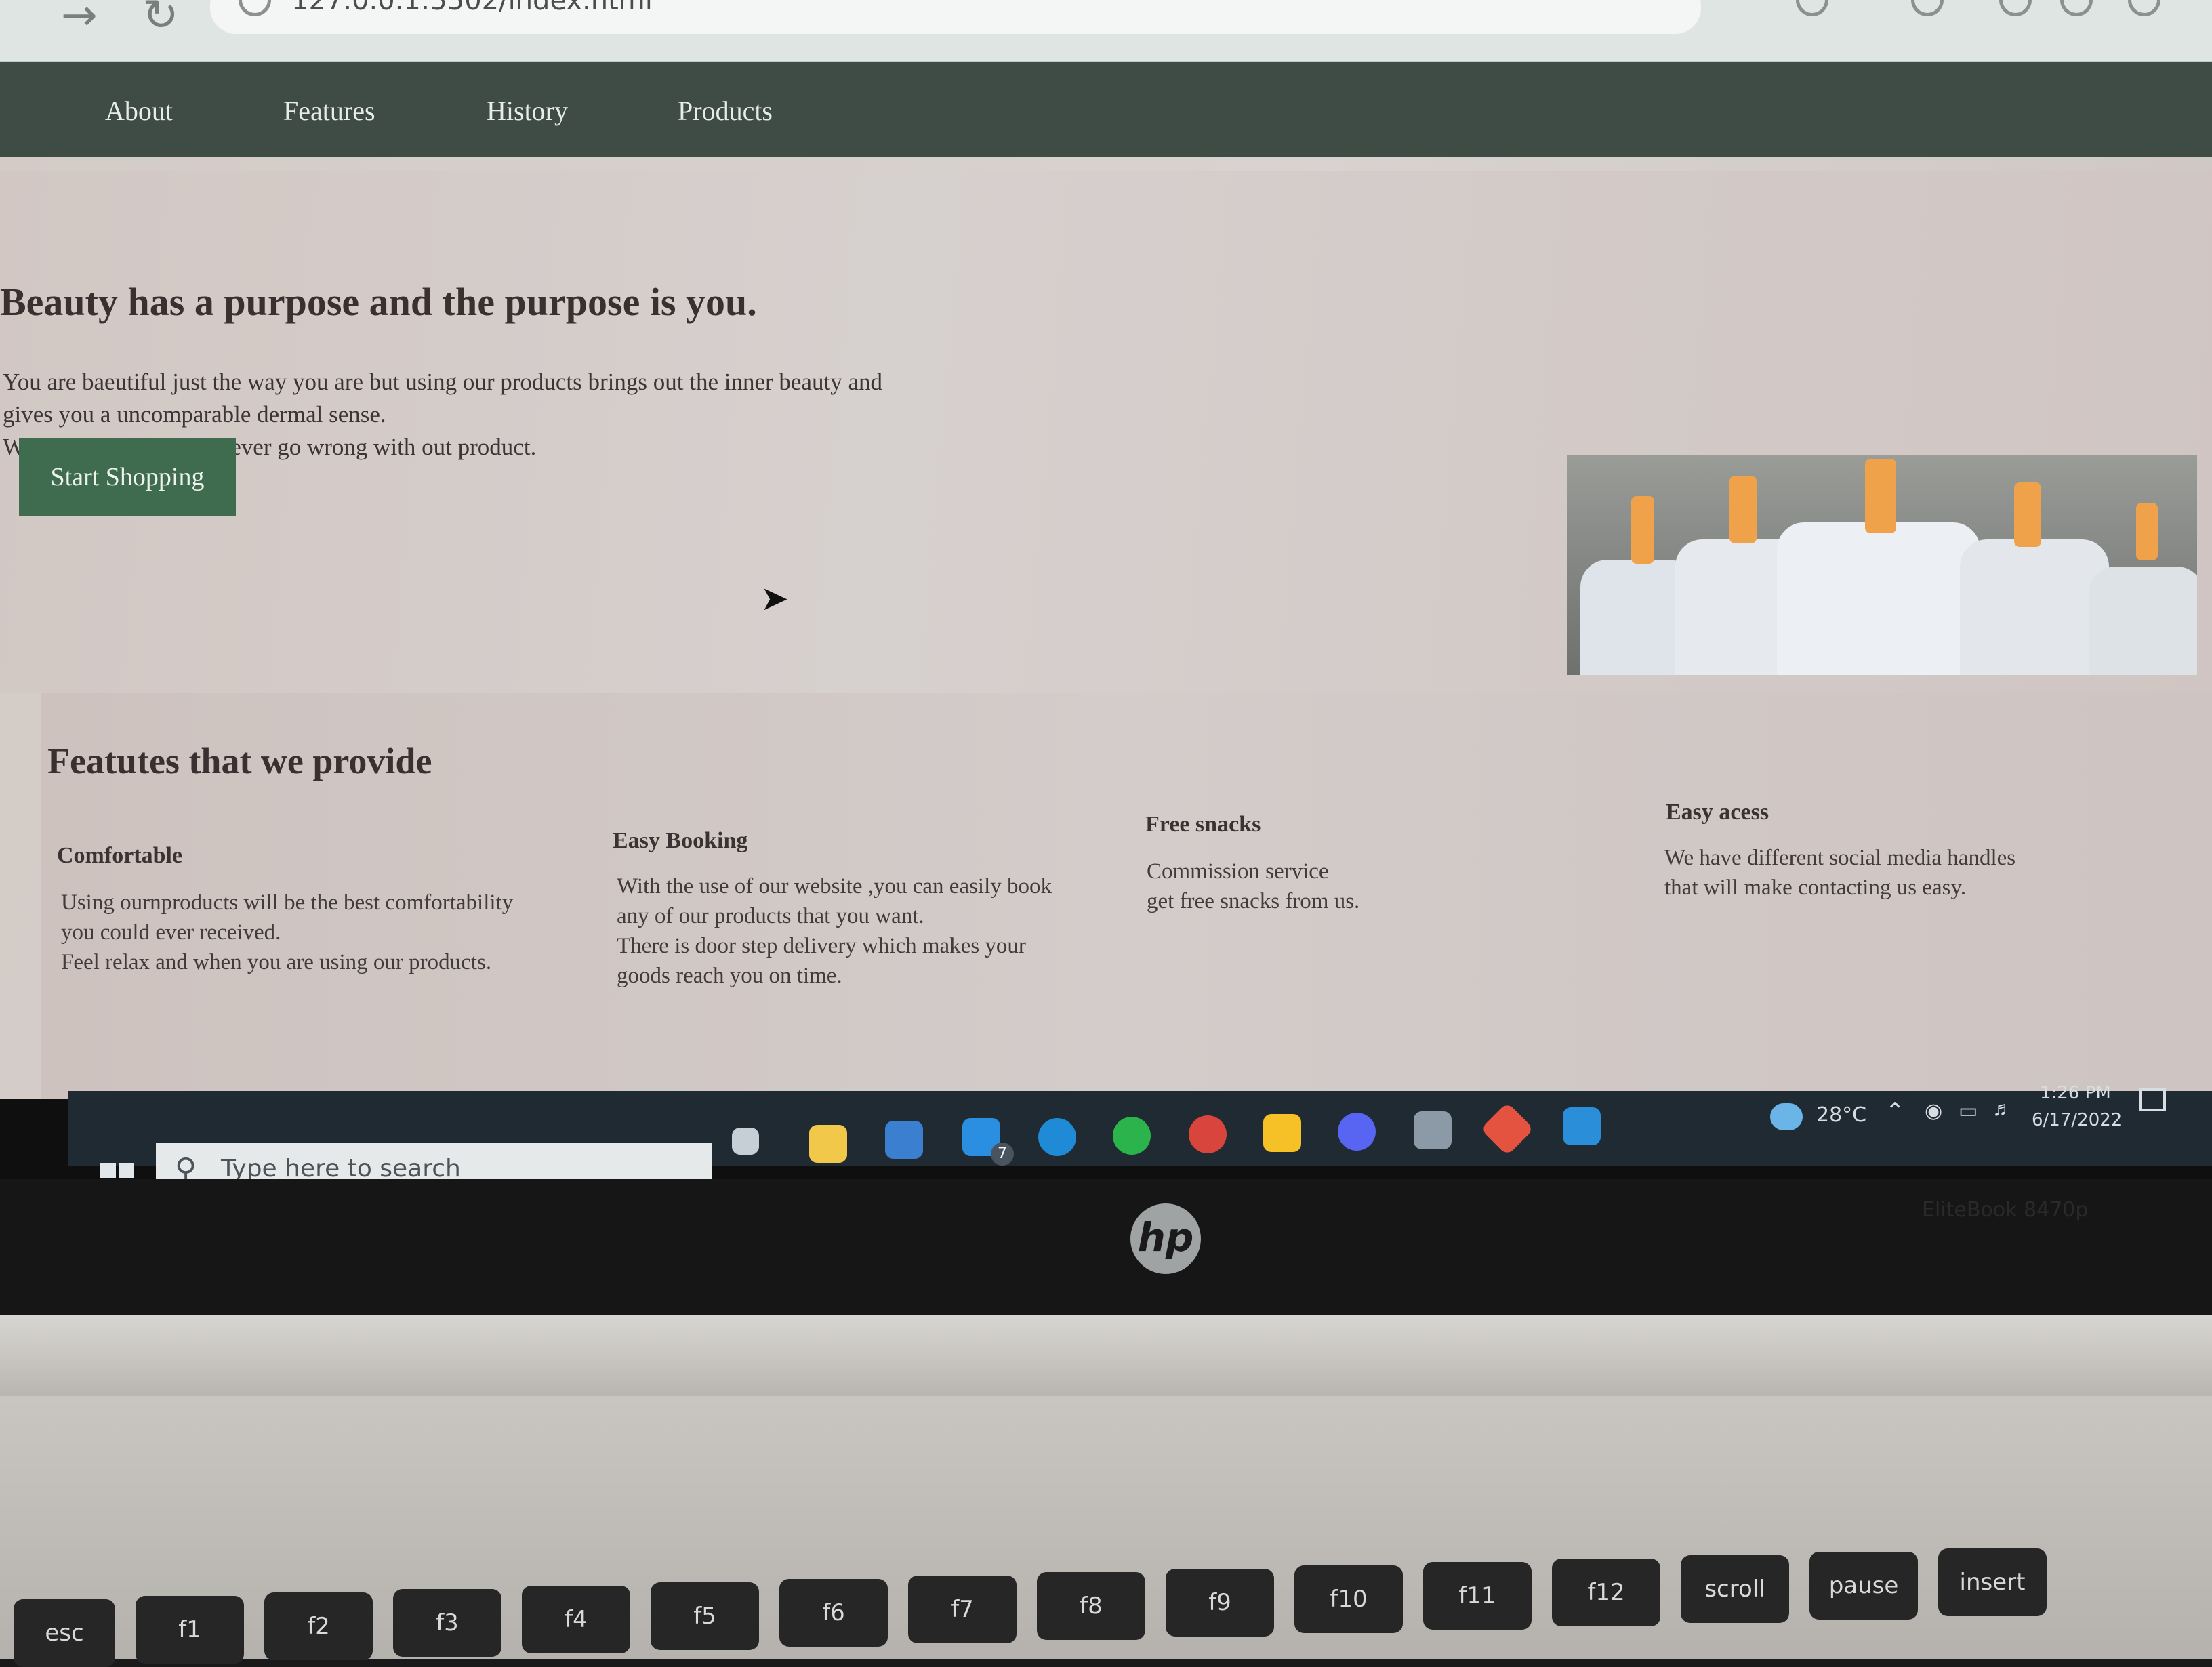 This screenshot has height=1667, width=2212. Describe the element at coordinates (1002, 1154) in the screenshot. I see `mail-badge: 7` at that location.